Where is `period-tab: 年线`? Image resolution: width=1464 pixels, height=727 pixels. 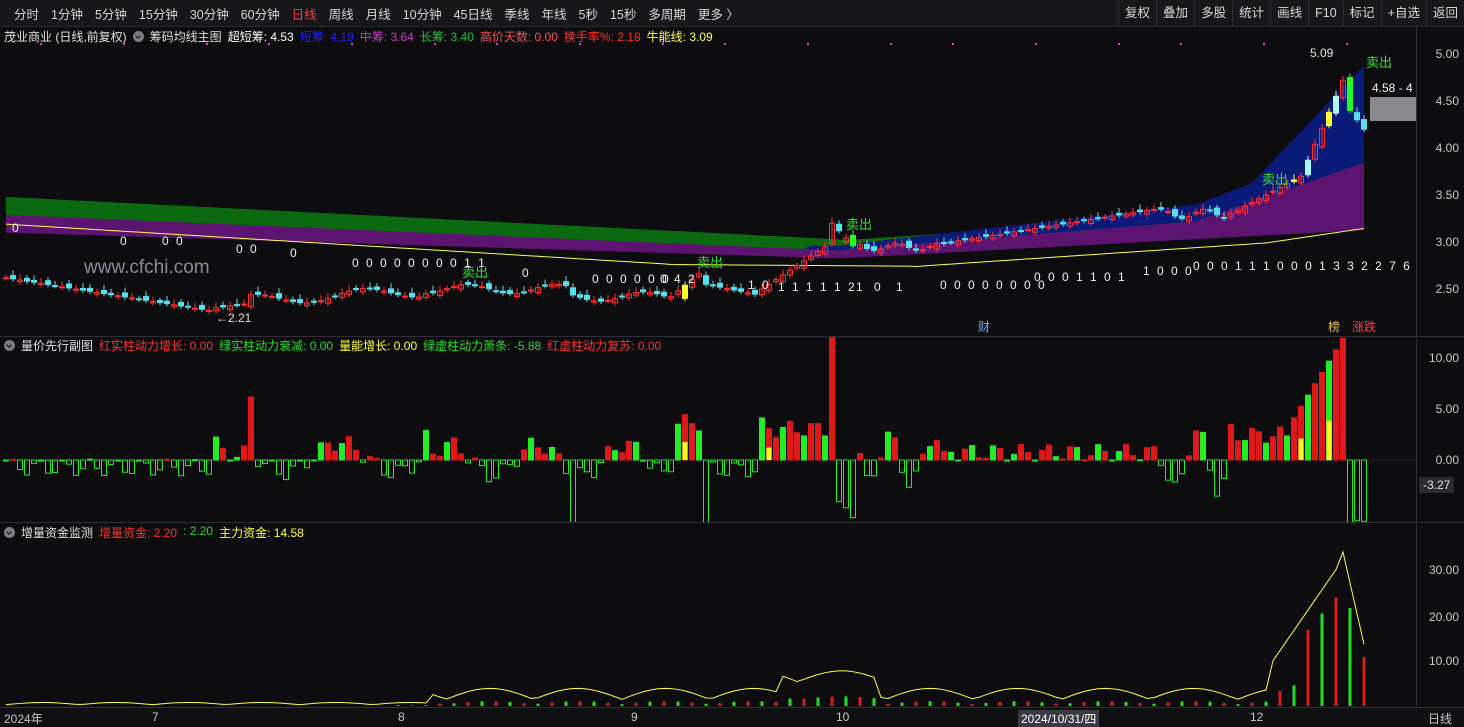 period-tab: 年线 is located at coordinates (554, 13).